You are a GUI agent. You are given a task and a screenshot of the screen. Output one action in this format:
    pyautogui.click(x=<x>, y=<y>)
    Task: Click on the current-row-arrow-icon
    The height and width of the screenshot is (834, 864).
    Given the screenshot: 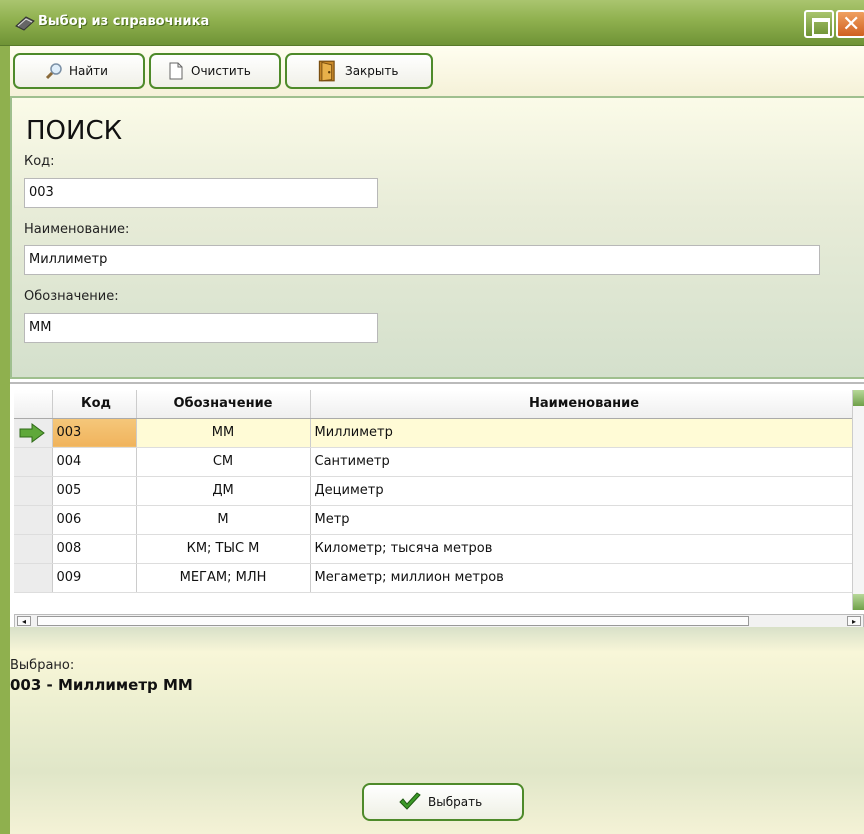 What is the action you would take?
    pyautogui.click(x=32, y=432)
    